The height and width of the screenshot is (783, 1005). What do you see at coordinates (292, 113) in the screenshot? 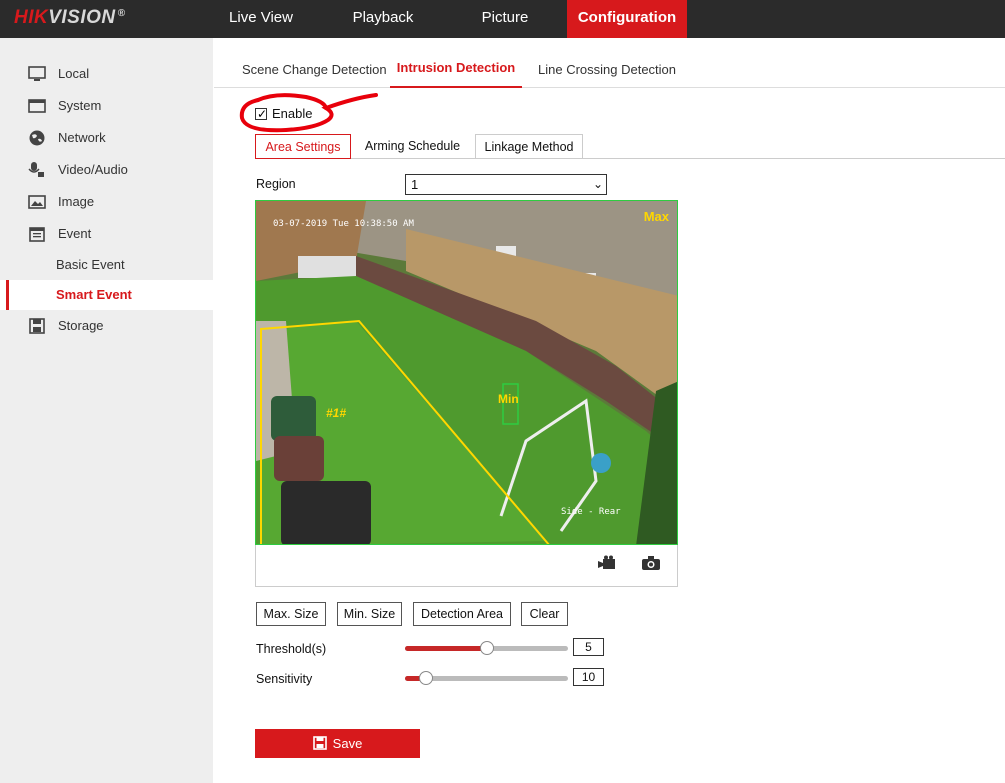
I see `enable-label: Enable` at bounding box center [292, 113].